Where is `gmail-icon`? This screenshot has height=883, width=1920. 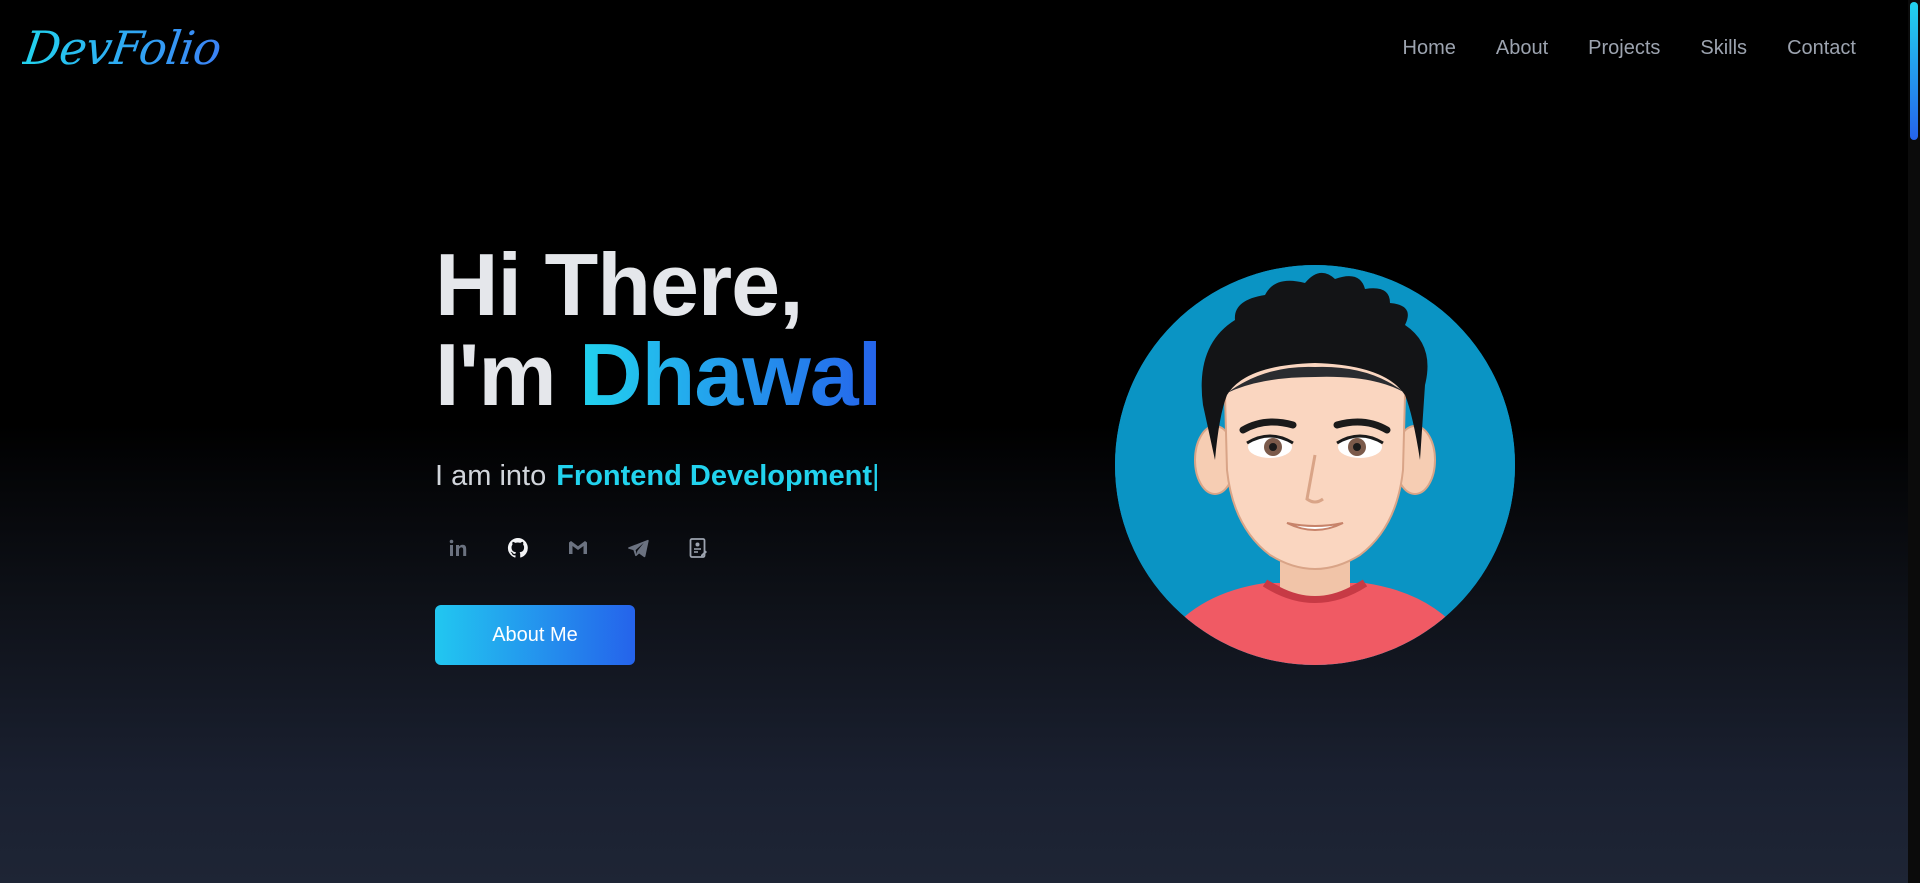
gmail-icon is located at coordinates (578, 548).